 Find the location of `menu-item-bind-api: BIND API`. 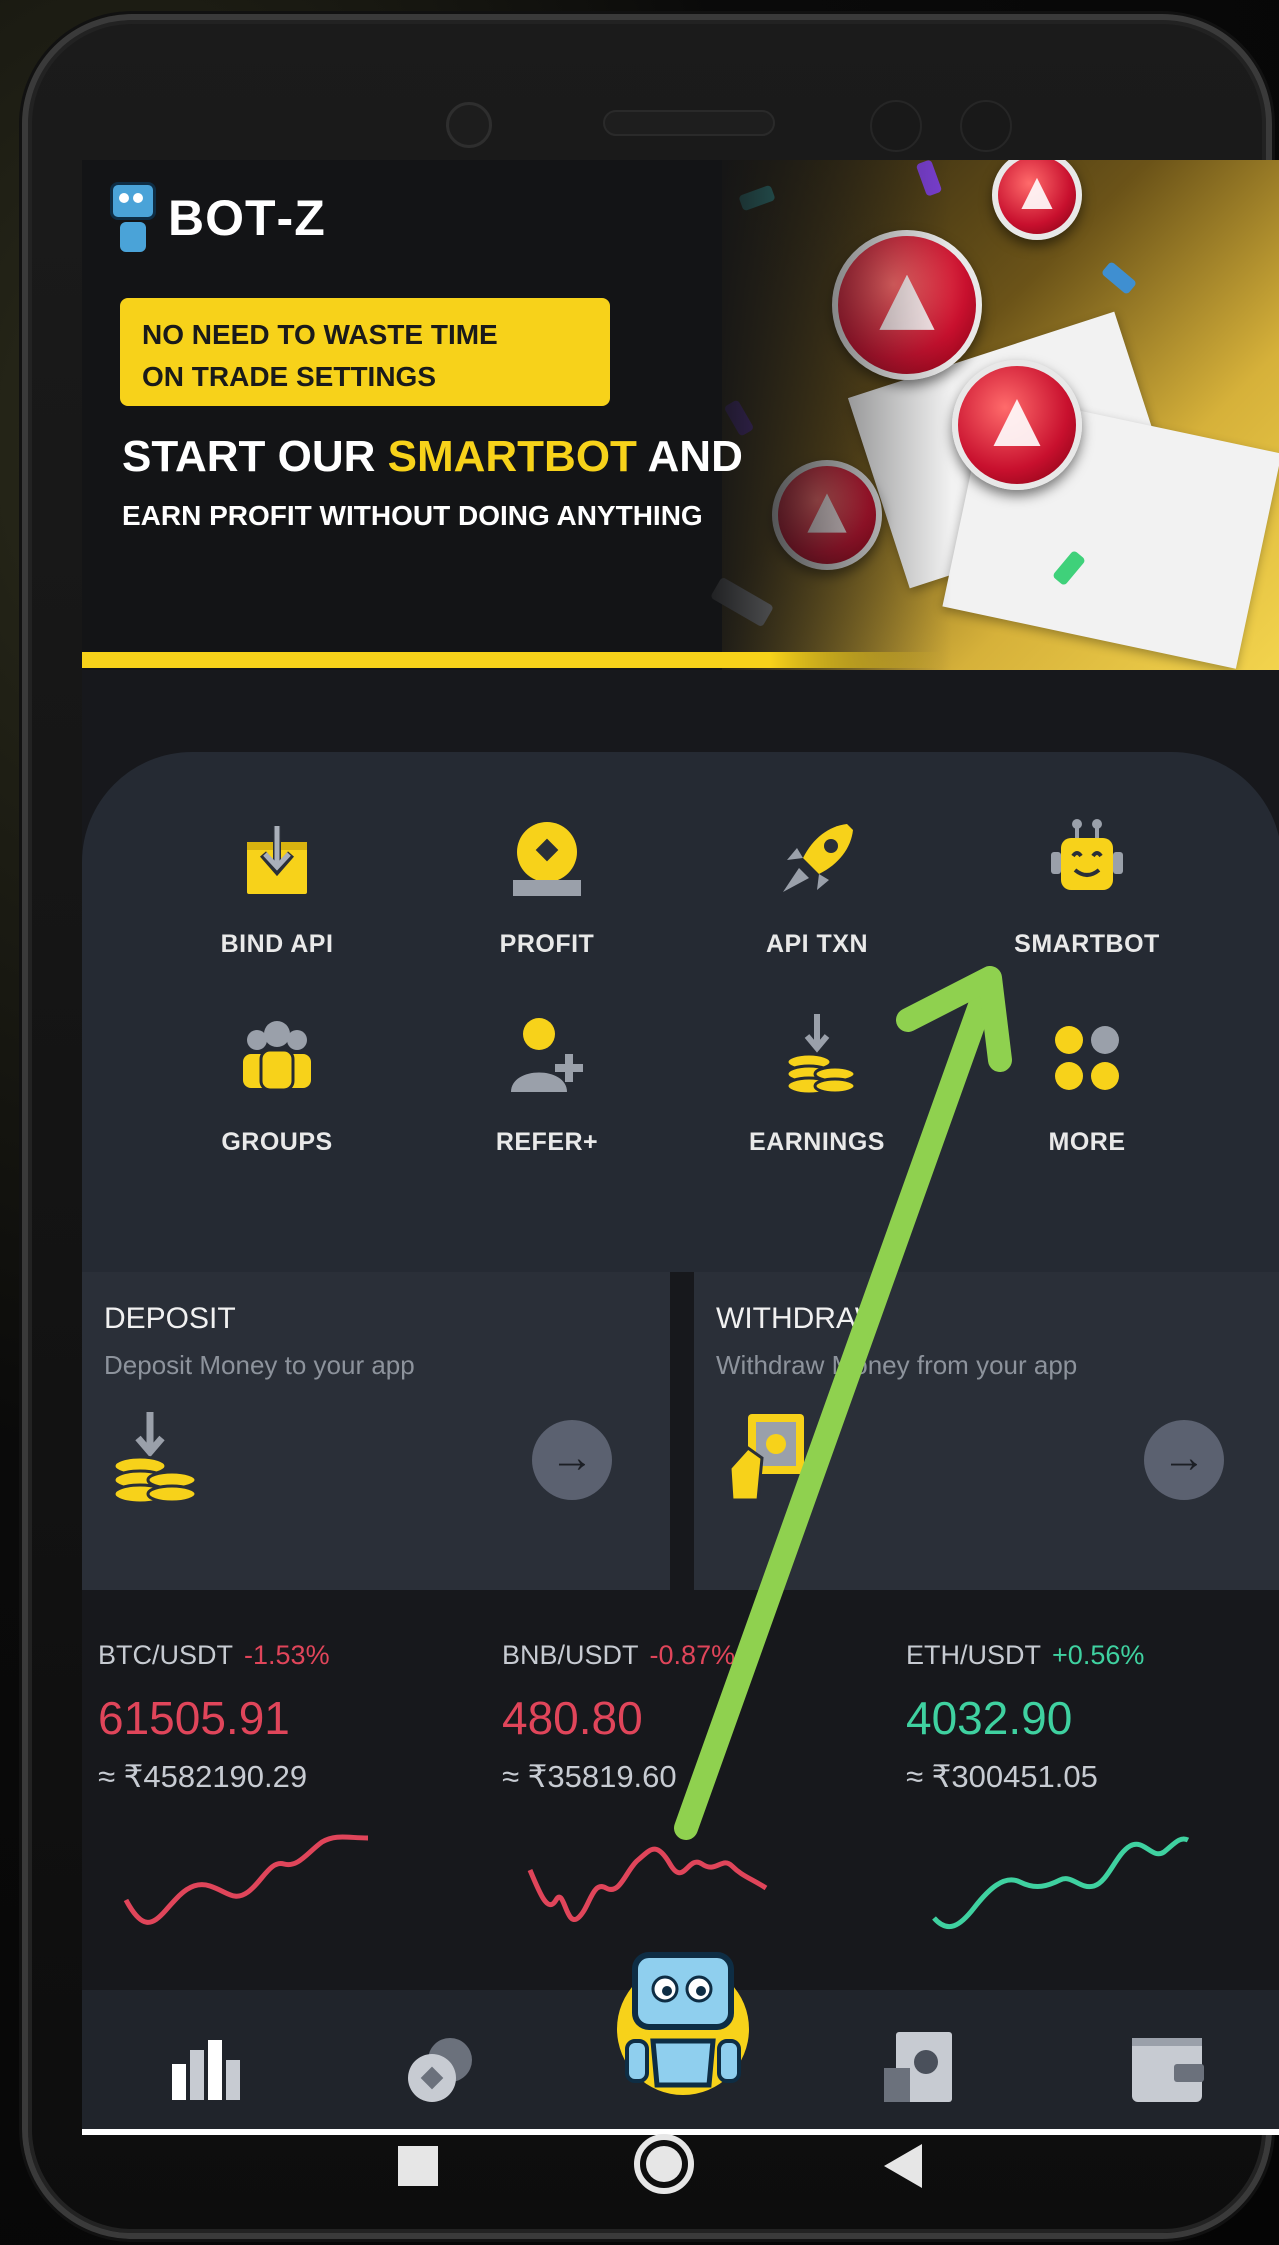

menu-item-bind-api: BIND API is located at coordinates (277, 897).